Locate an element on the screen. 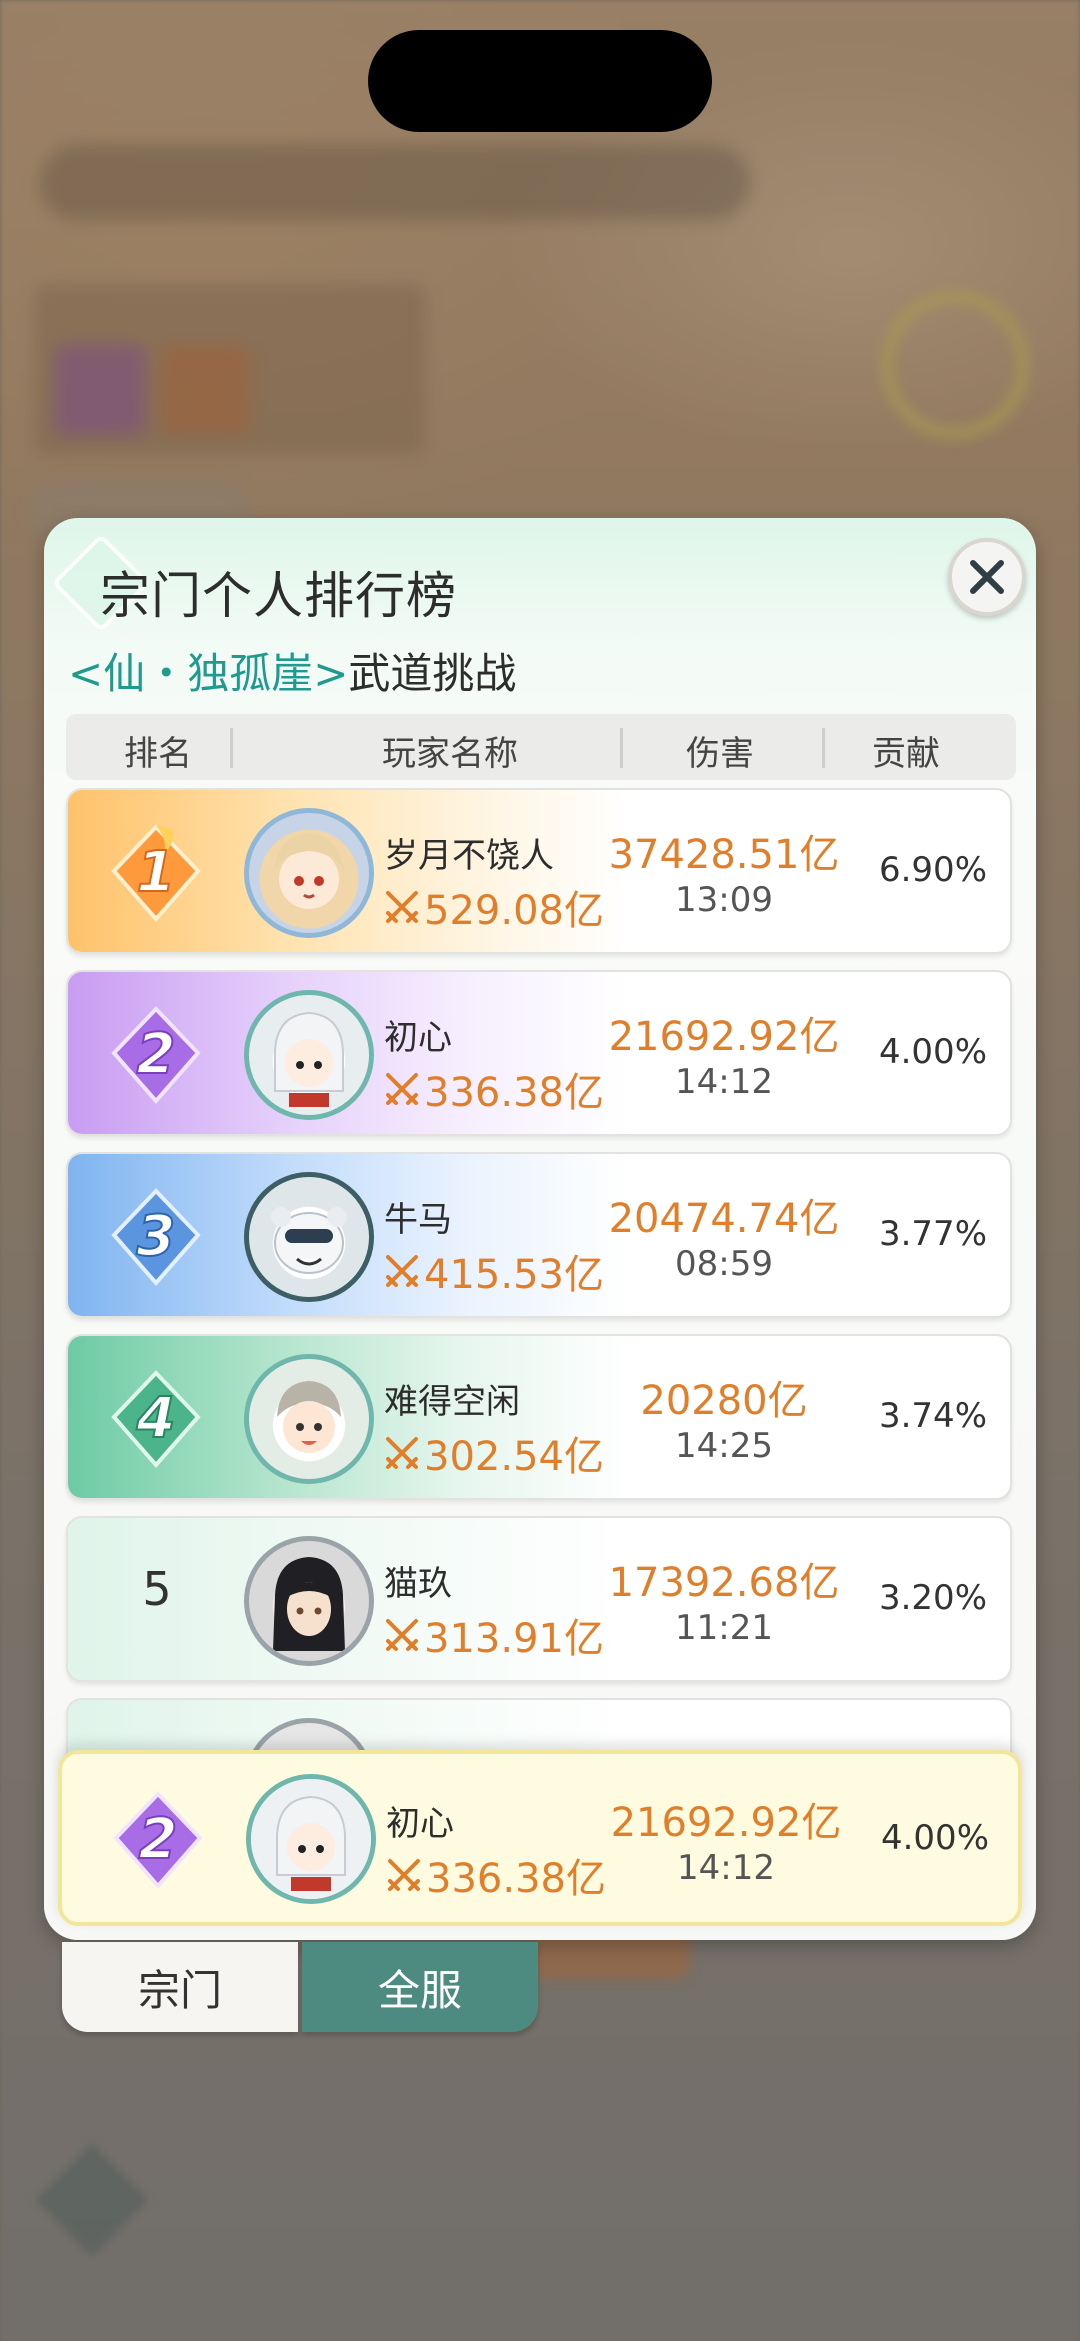 The width and height of the screenshot is (1080, 2341). event-subtitle: <仙・独孤崖>武道挑战 is located at coordinates (292, 670).